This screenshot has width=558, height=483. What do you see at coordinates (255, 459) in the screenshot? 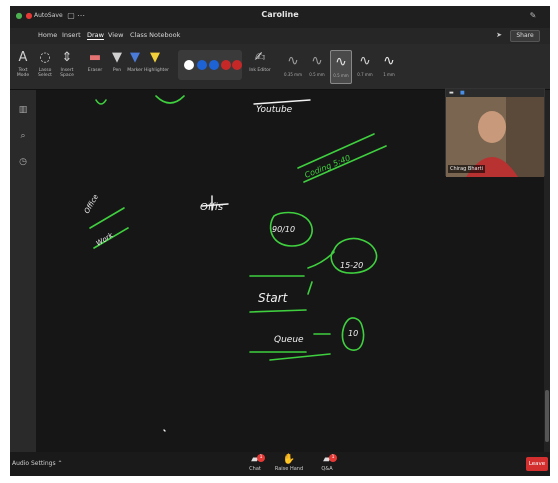
I see `chat-icon: ▰` at bounding box center [255, 459].